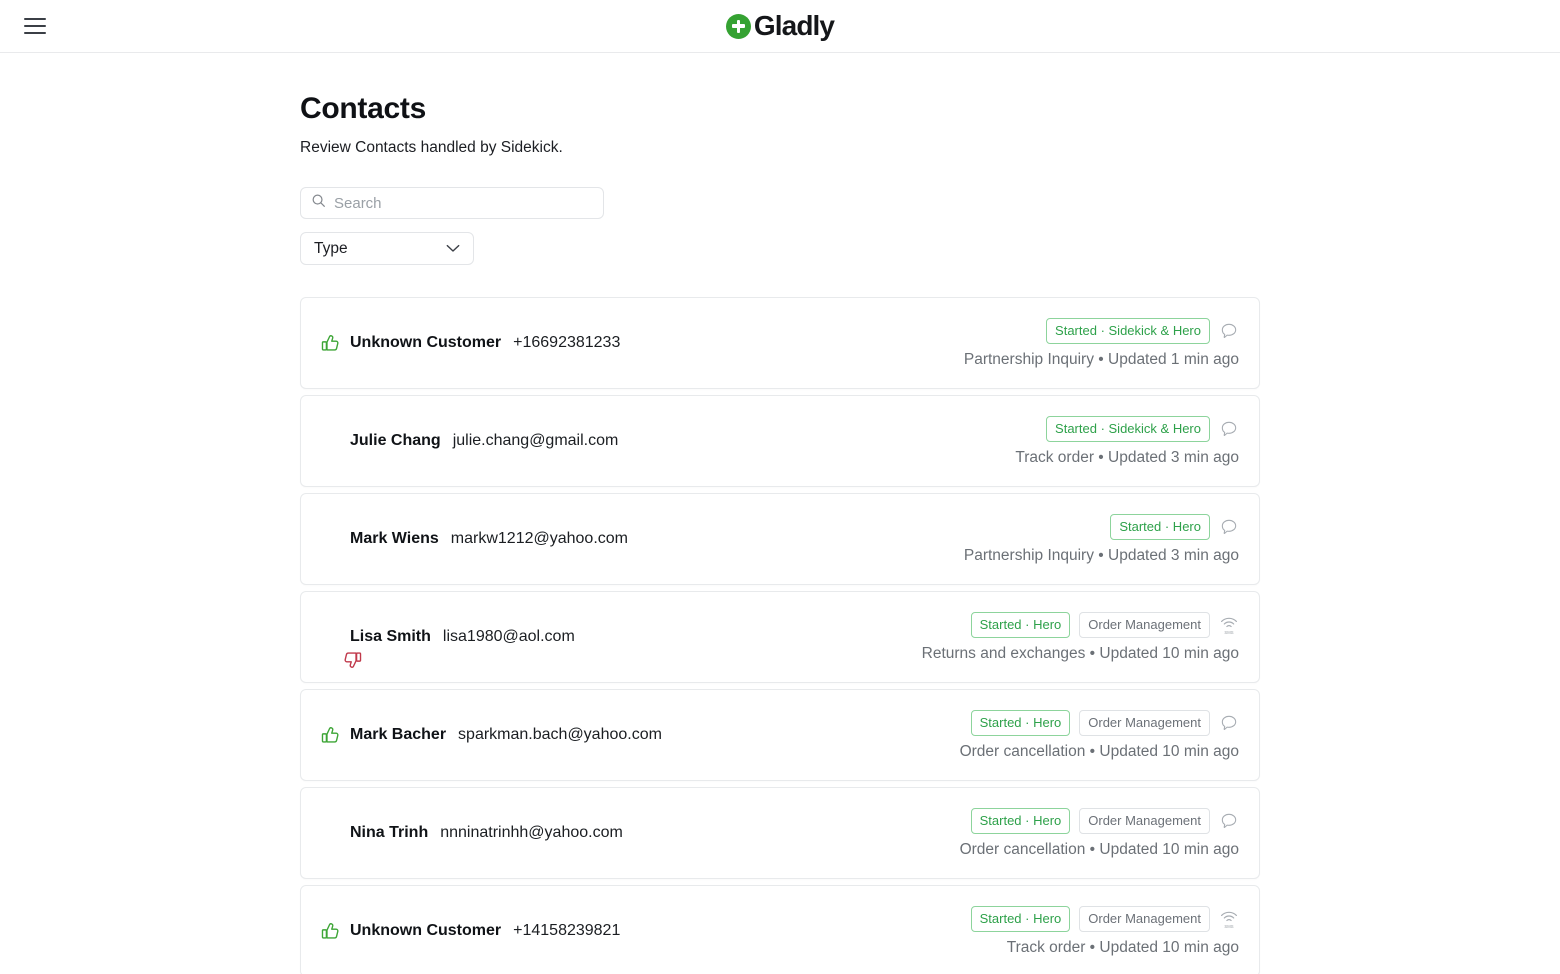 This screenshot has width=1560, height=974. Describe the element at coordinates (641, 539) in the screenshot. I see `contact-identity: Mark Wiens markw1212@yahoo.com` at that location.